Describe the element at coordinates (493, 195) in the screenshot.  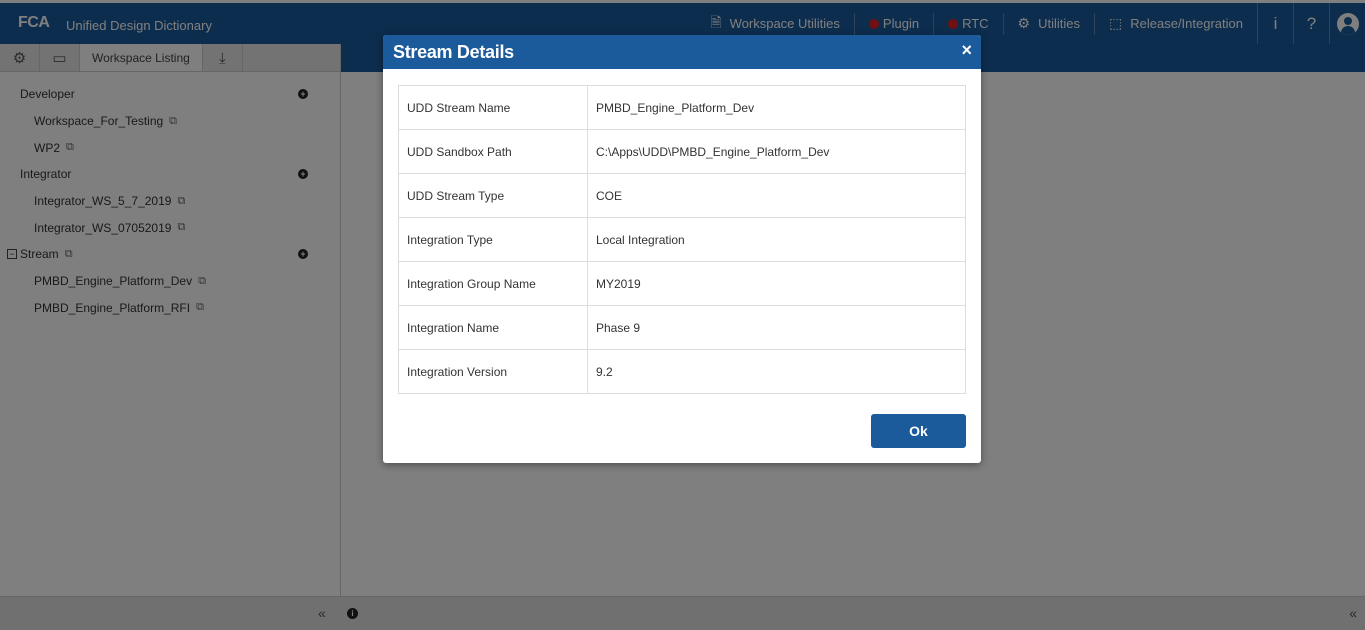
I see `row-key: UDD Stream Type` at that location.